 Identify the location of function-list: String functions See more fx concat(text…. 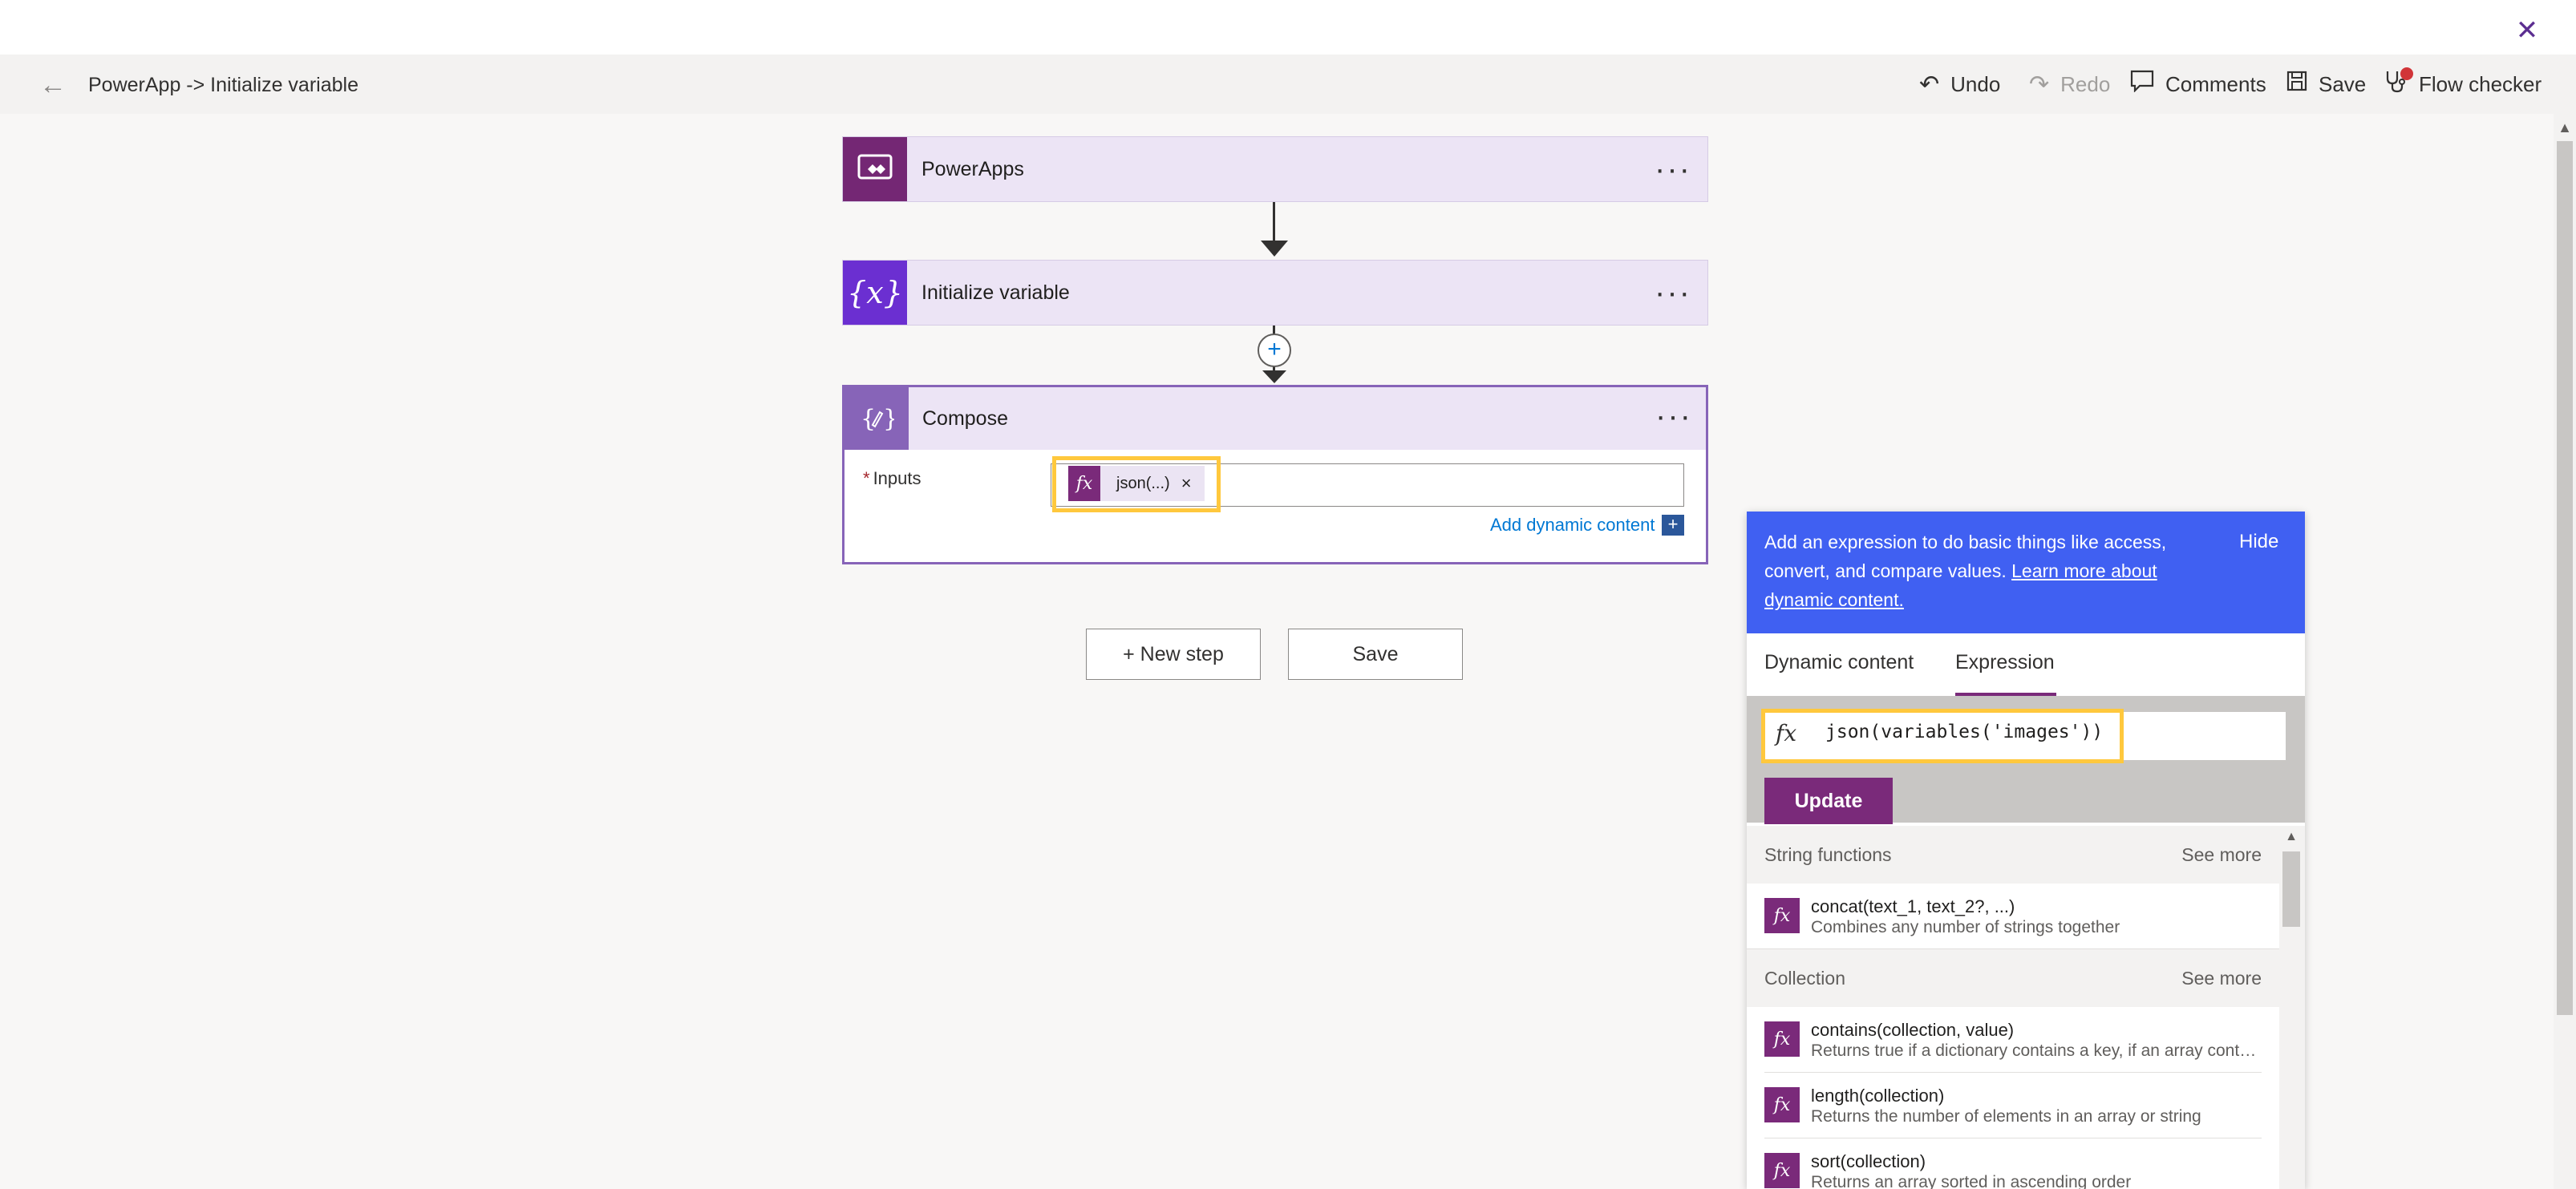
(2013, 1007).